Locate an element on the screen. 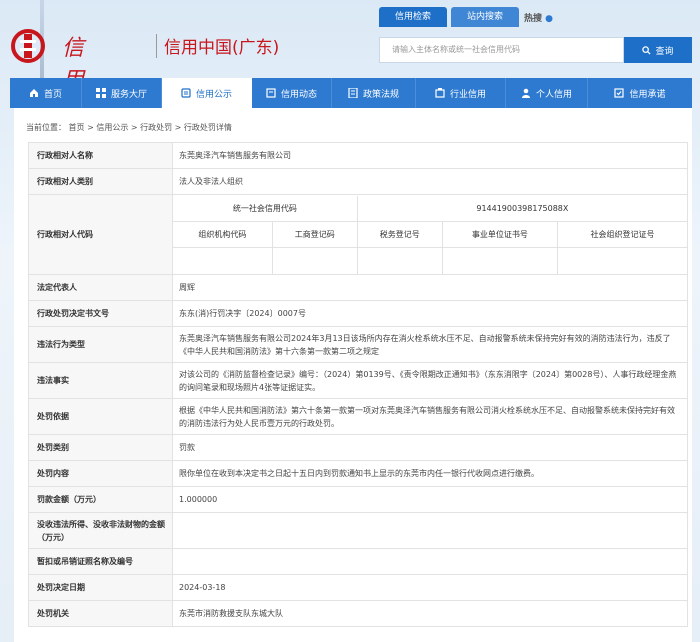 The height and width of the screenshot is (642, 700). user-icon is located at coordinates (525, 93).